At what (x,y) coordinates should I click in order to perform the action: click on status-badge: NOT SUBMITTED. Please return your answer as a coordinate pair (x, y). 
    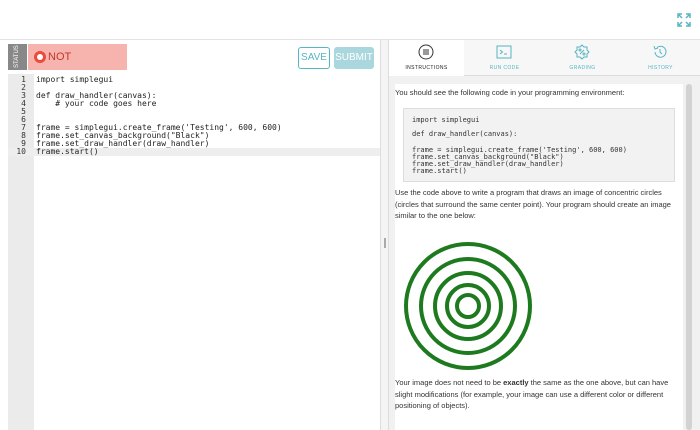
    Looking at the image, I should click on (77, 66).